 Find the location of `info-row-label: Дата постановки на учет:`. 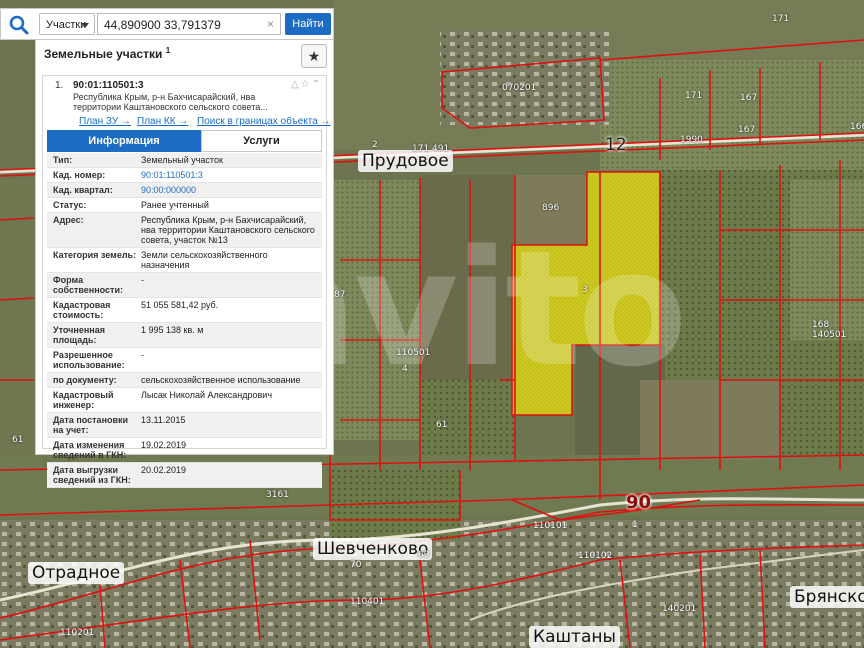

info-row-label: Дата постановки на учет: is located at coordinates (91, 425).